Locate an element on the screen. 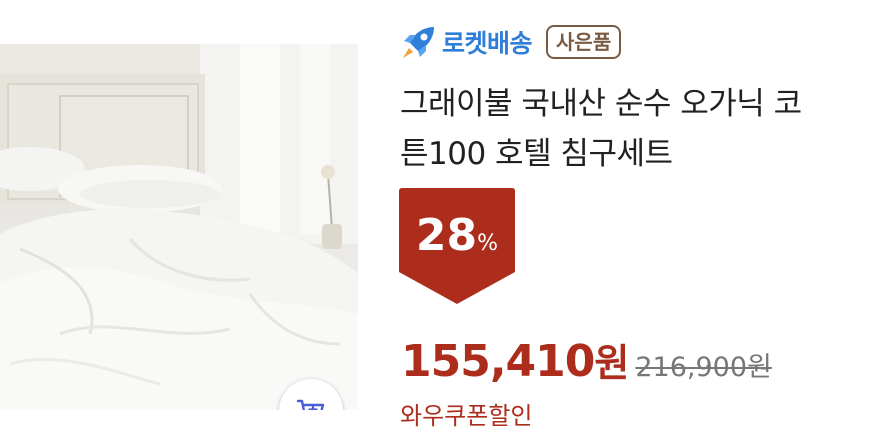 This screenshot has height=442, width=896. sale-price-unit: 원 is located at coordinates (612, 363).